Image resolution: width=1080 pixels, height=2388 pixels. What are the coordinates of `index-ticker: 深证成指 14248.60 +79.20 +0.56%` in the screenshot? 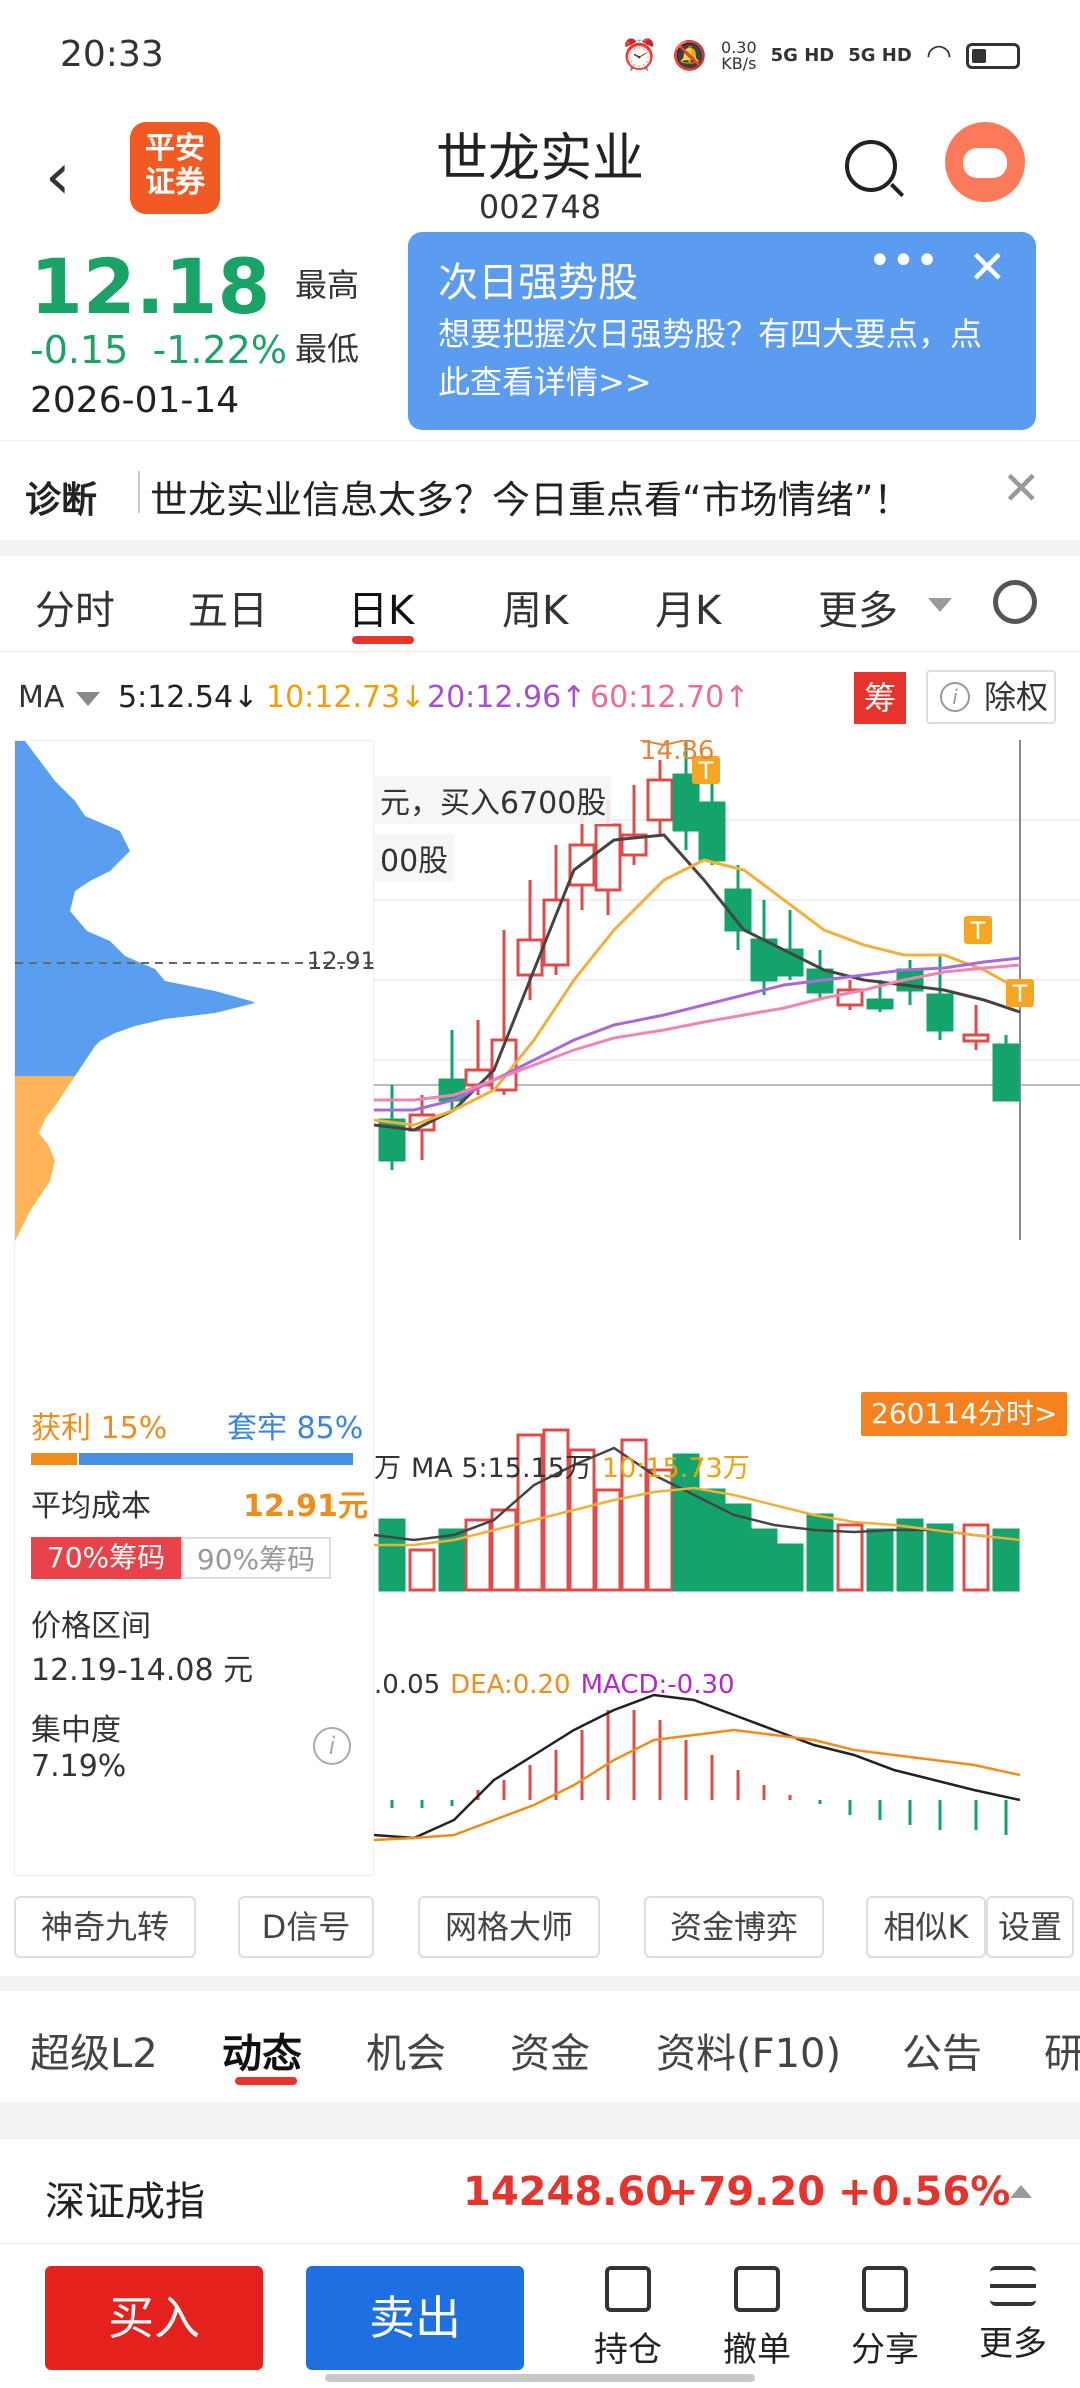 It's located at (540, 2191).